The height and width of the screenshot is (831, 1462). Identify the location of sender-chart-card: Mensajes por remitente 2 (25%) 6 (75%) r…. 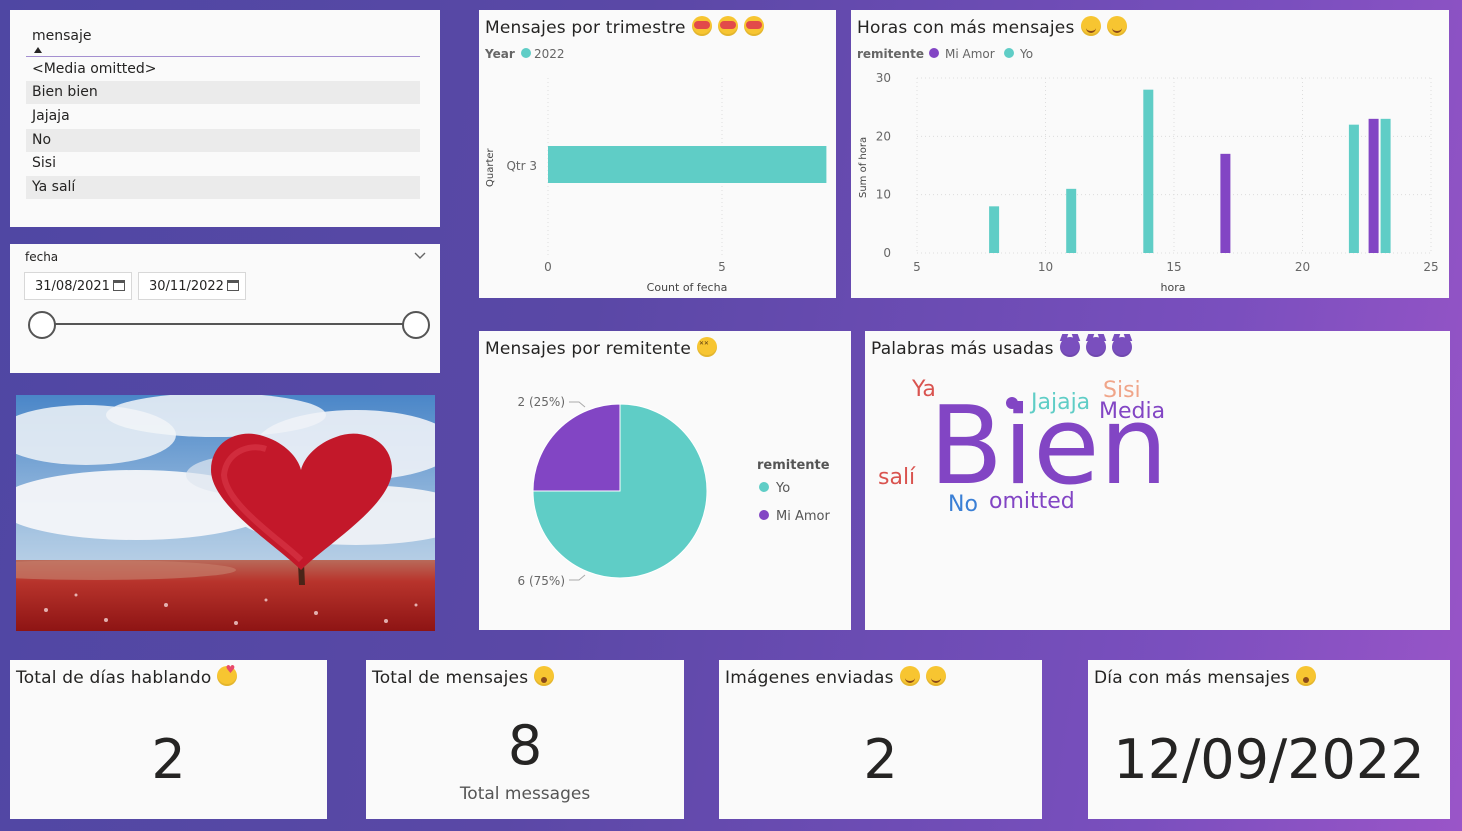
(665, 480).